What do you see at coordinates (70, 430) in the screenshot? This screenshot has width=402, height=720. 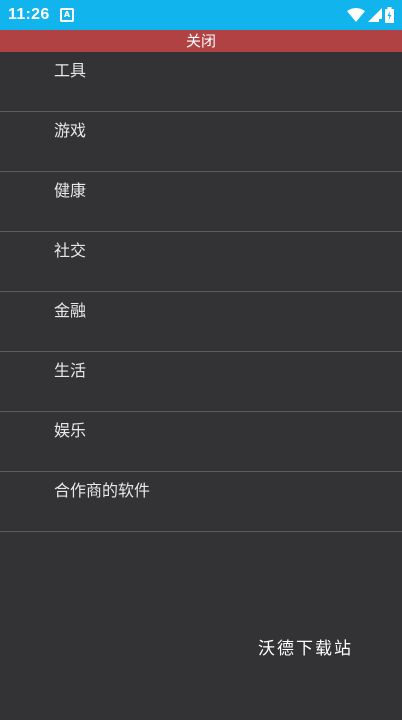 I see `menu-item-label: 娱乐` at bounding box center [70, 430].